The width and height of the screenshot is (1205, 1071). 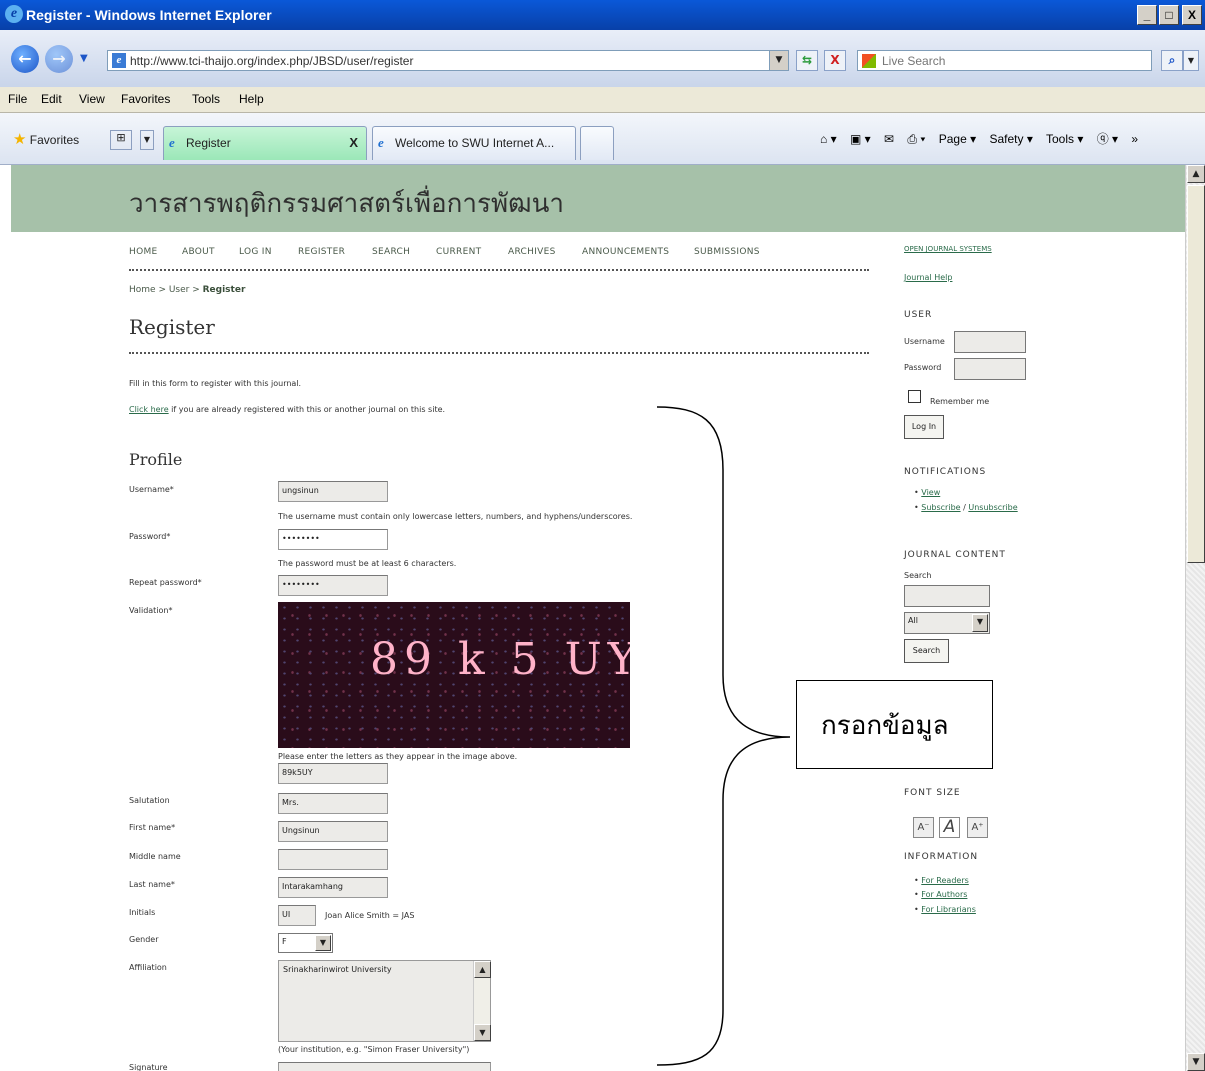 What do you see at coordinates (926, 651) in the screenshot?
I see `sidebar-search-button: Search` at bounding box center [926, 651].